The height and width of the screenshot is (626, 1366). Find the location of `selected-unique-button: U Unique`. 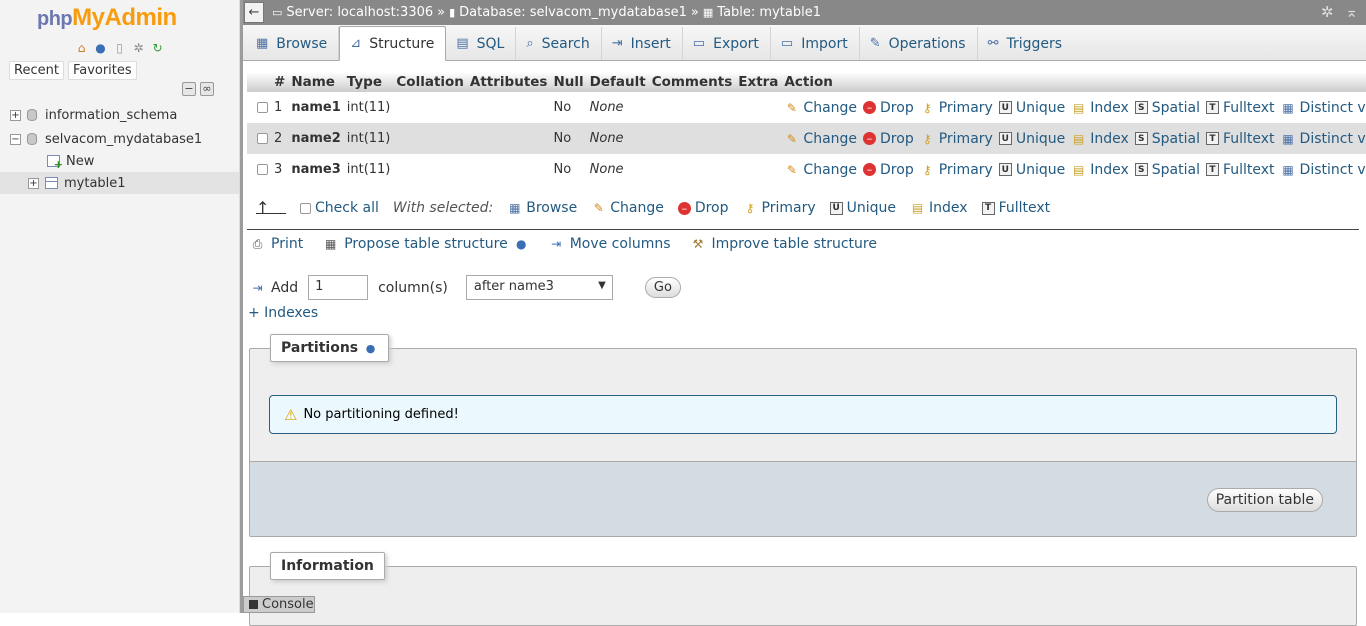

selected-unique-button: U Unique is located at coordinates (862, 208).